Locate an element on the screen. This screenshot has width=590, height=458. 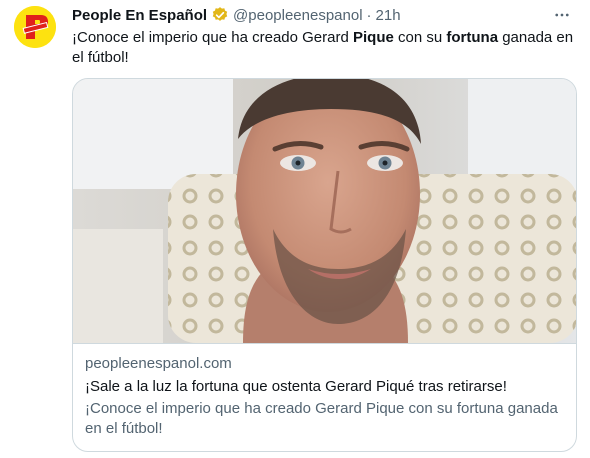
card-domain: peopleenespanol.com is located at coordinates (325, 364).